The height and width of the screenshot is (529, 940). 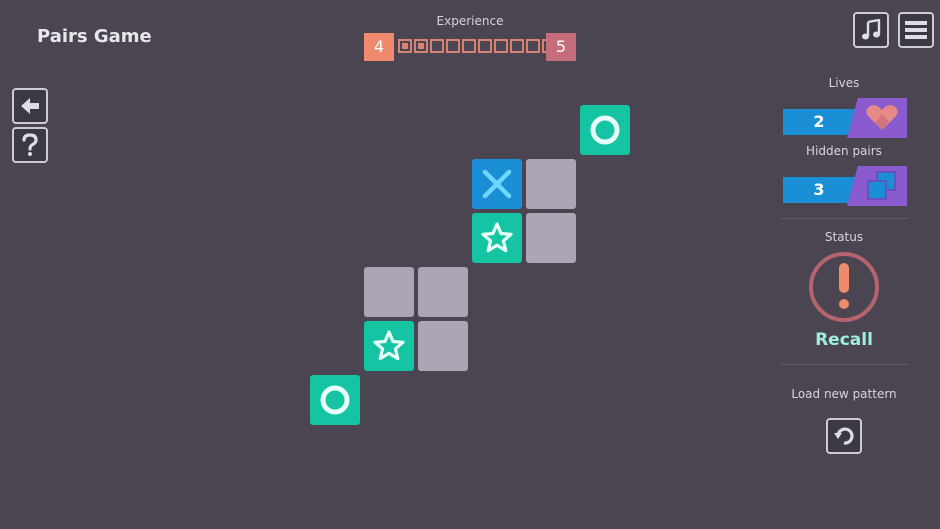 I want to click on lives-label: Lives, so click(x=844, y=83).